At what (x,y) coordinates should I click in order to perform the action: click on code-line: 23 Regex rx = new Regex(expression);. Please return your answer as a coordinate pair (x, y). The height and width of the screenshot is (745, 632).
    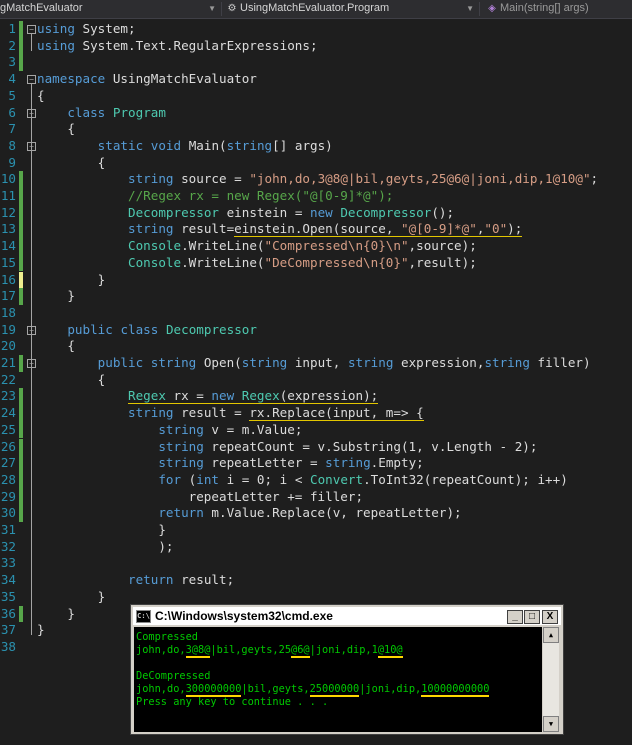
    Looking at the image, I should click on (316, 397).